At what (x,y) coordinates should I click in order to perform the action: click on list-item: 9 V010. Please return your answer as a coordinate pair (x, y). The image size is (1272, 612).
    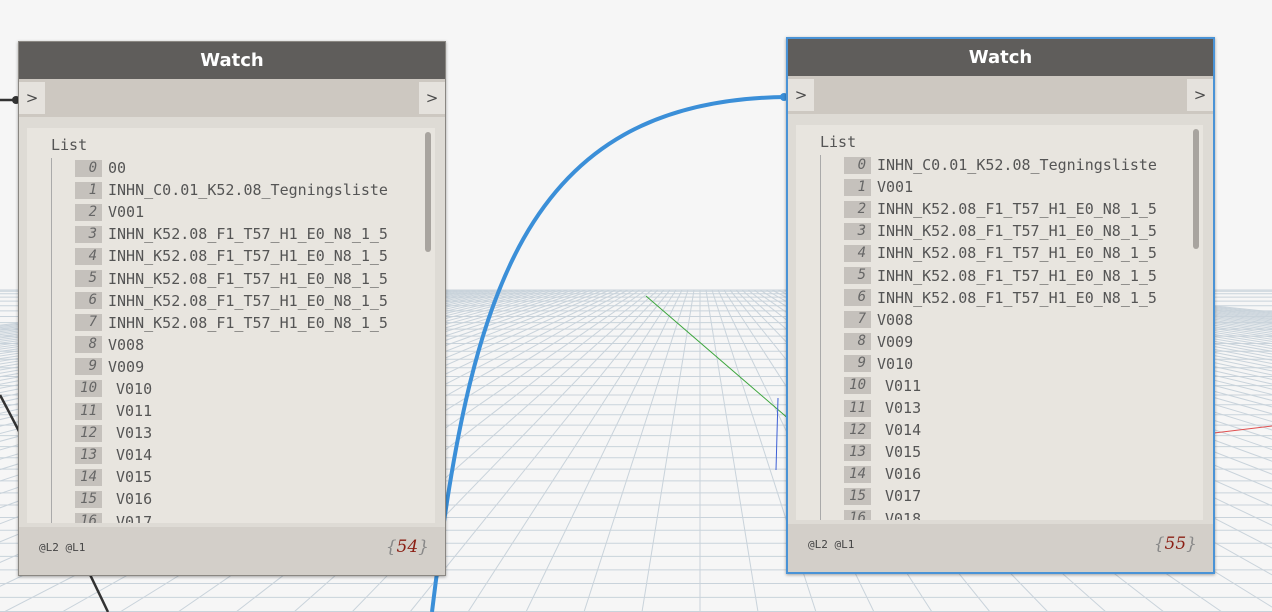
    Looking at the image, I should click on (1015, 364).